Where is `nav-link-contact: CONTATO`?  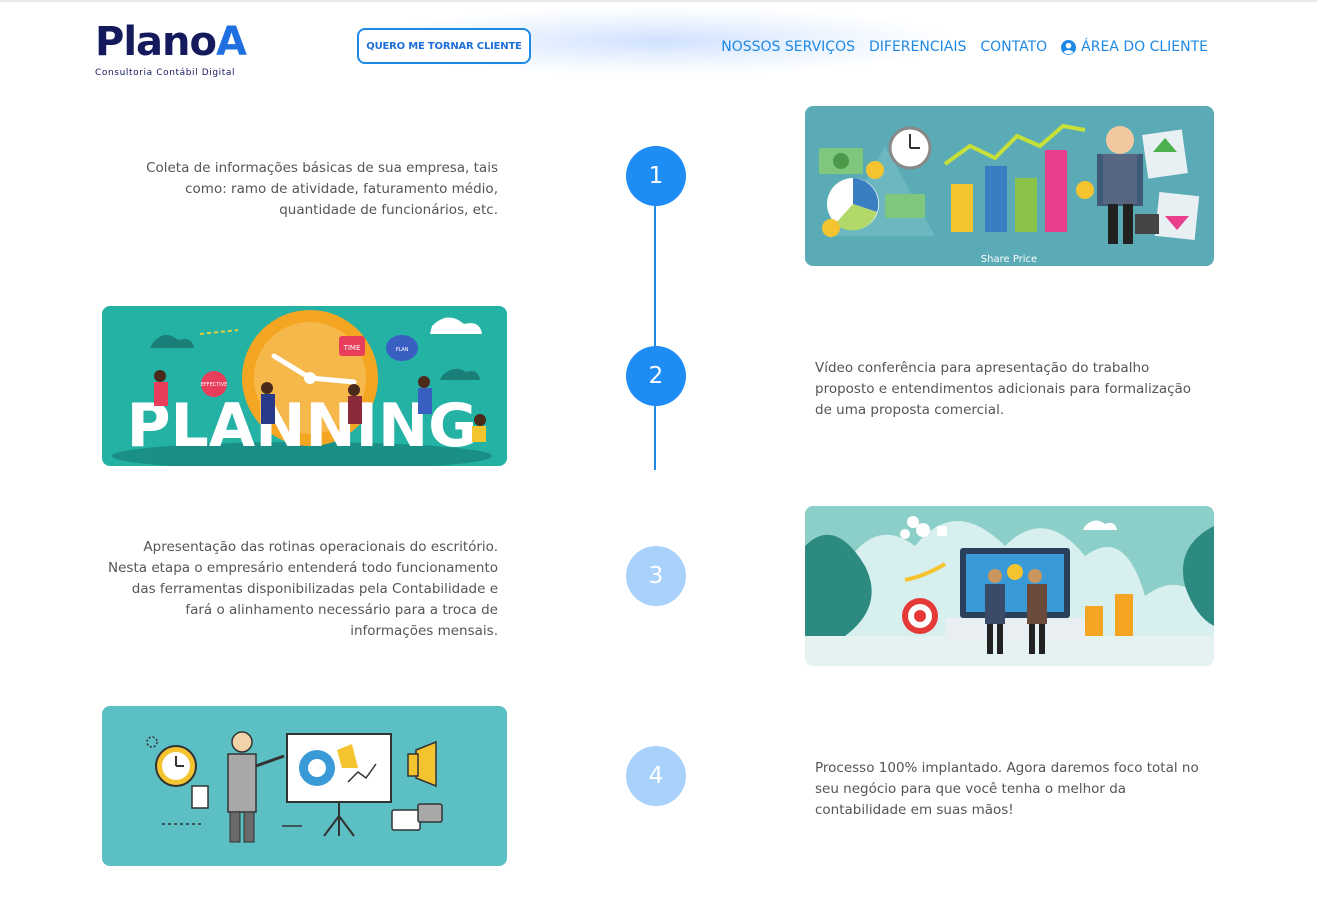
nav-link-contact: CONTATO is located at coordinates (1013, 47).